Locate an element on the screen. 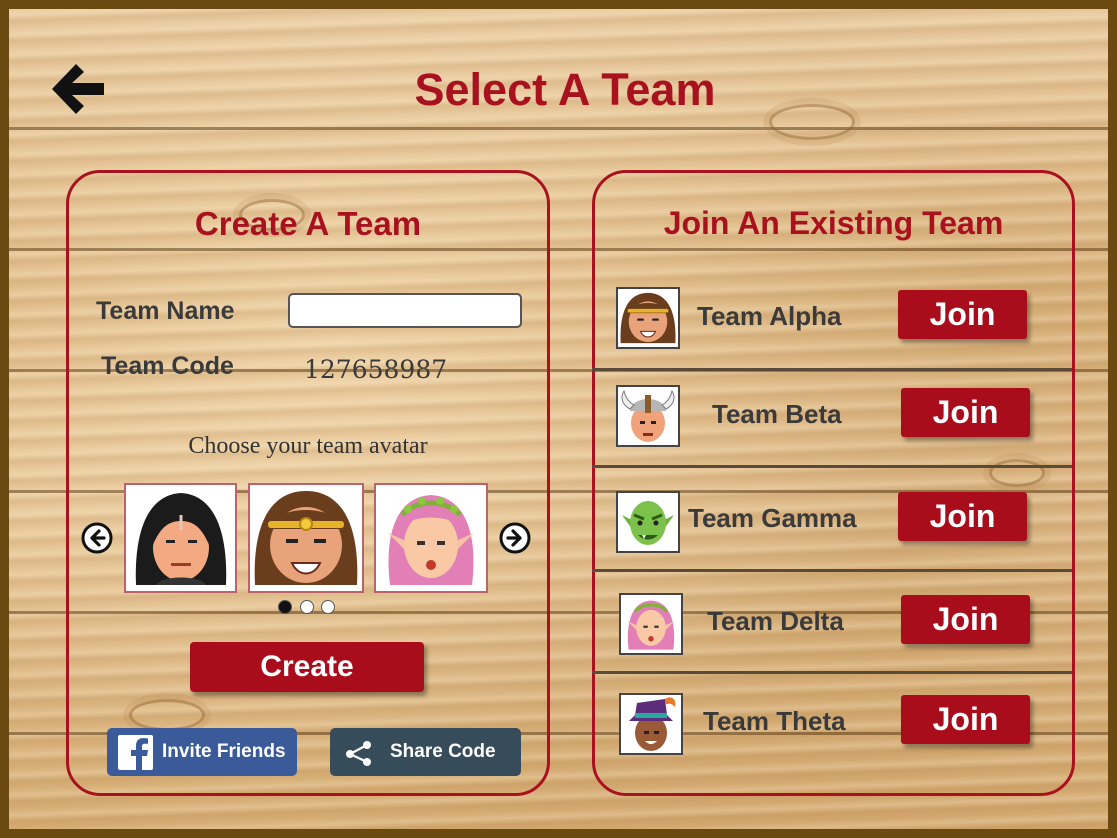  team-row: Team Delta Join is located at coordinates (833, 624).